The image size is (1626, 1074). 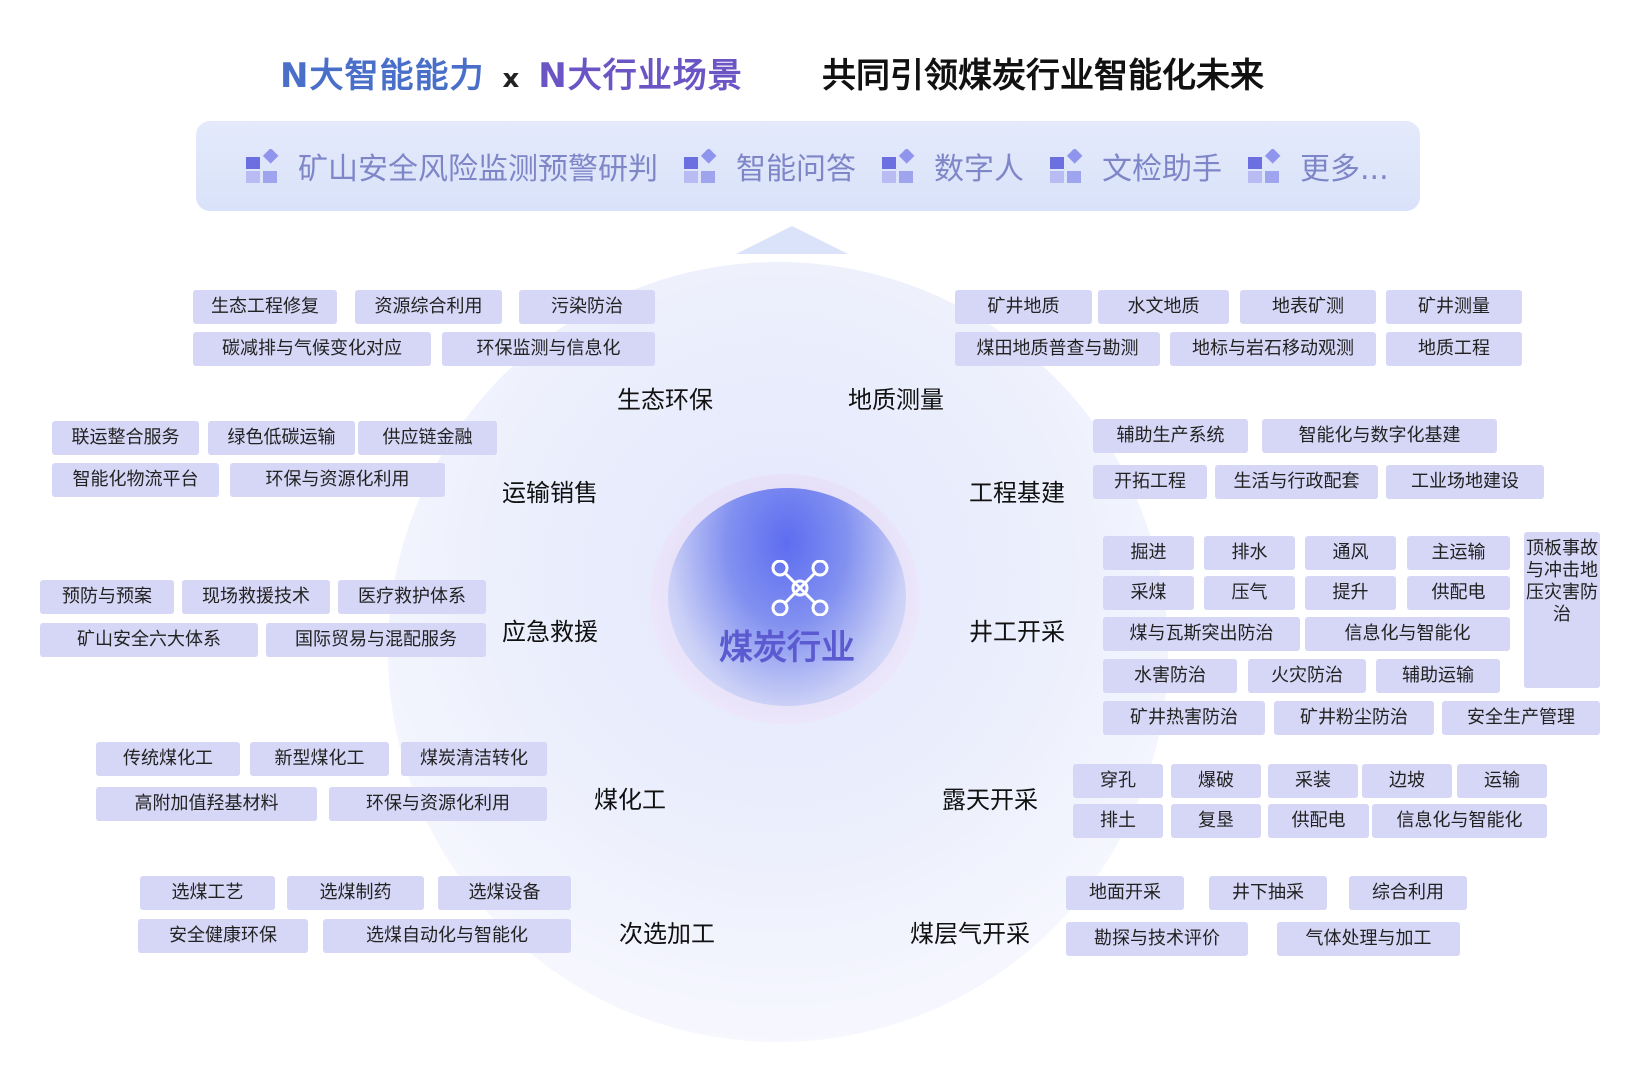 What do you see at coordinates (412, 597) in the screenshot?
I see `tag-rescue: 医疗救护体系` at bounding box center [412, 597].